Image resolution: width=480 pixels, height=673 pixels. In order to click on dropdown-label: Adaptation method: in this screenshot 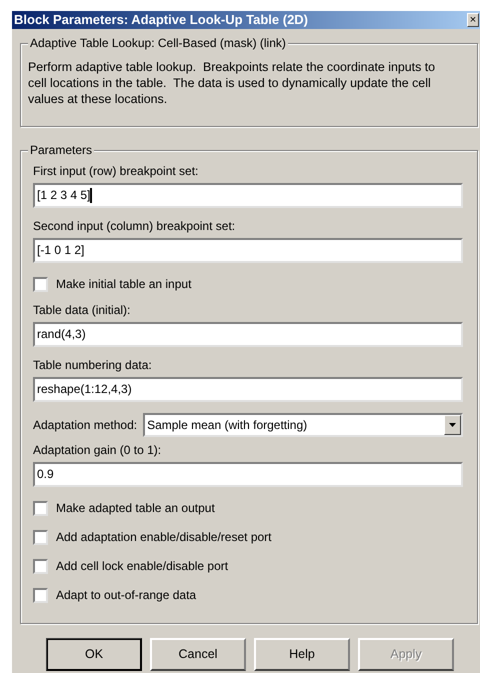, I will do `click(85, 425)`.